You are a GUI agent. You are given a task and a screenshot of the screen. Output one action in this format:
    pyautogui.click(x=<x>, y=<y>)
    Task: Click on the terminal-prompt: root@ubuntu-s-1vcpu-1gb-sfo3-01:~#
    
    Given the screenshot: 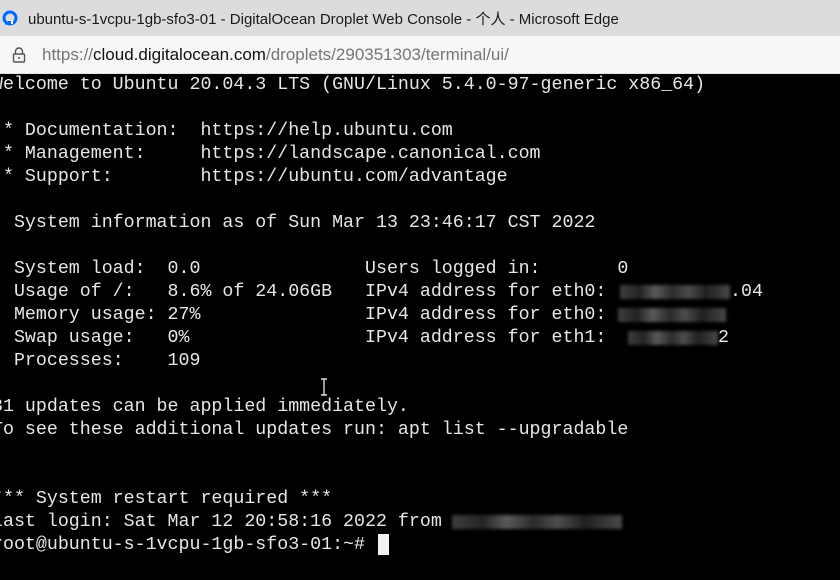 What is the action you would take?
    pyautogui.click(x=188, y=545)
    